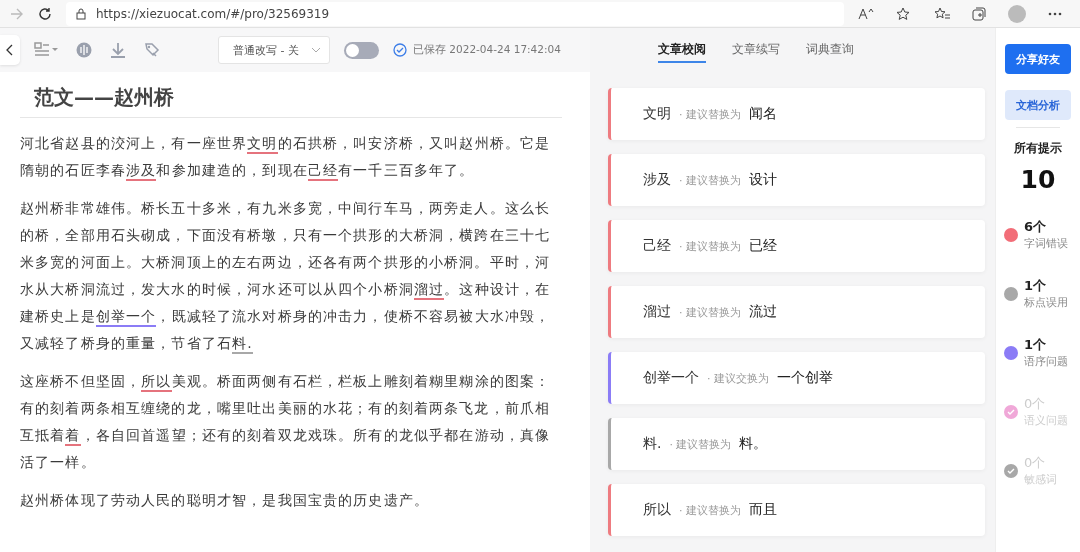 Image resolution: width=1080 pixels, height=552 pixels. I want to click on suggestion-card: 溜过 · 建议替换为 流过, so click(796, 312).